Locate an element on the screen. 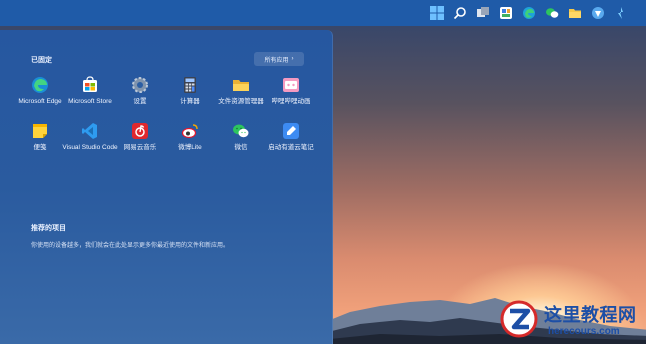  widgets-icon is located at coordinates (506, 13).